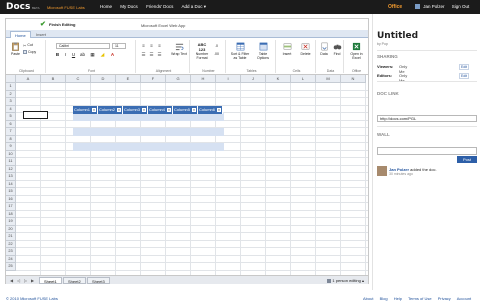 The image size is (480, 303). What do you see at coordinates (303, 79) in the screenshot?
I see `column-header: L` at bounding box center [303, 79].